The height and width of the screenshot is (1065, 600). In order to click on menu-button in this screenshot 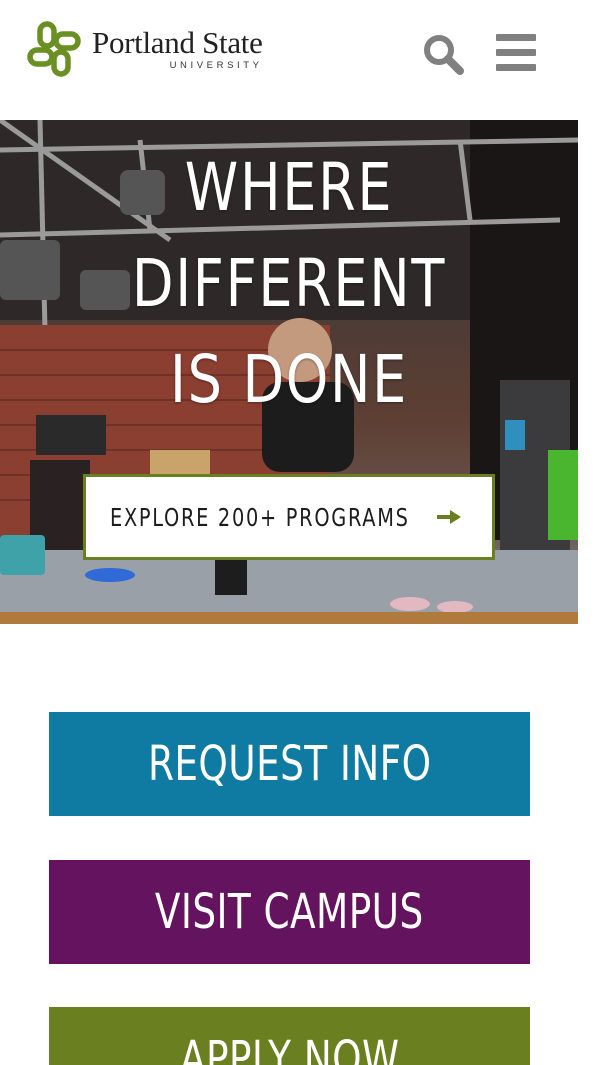, I will do `click(516, 53)`.